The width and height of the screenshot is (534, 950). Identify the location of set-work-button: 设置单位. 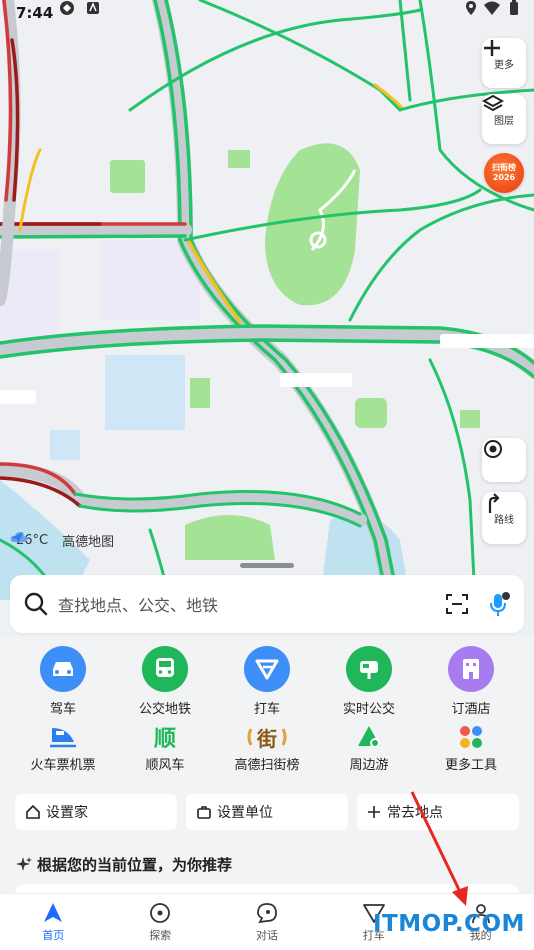
(267, 812).